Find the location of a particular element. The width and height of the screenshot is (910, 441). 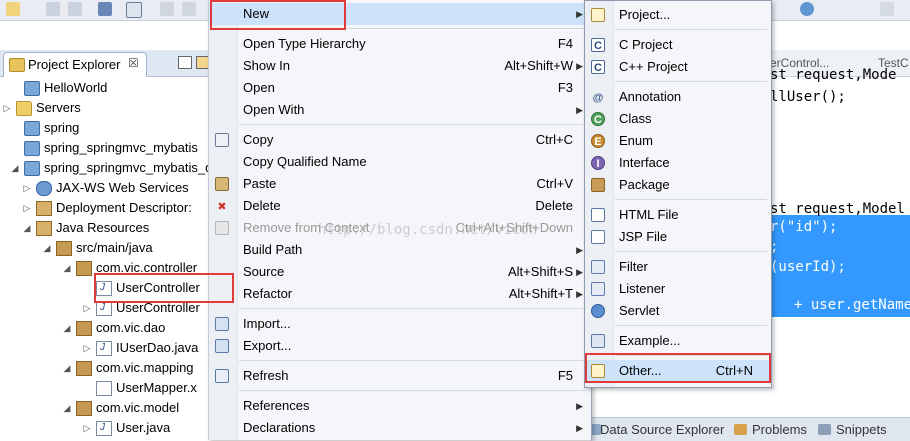

problems-icon is located at coordinates (740, 429).